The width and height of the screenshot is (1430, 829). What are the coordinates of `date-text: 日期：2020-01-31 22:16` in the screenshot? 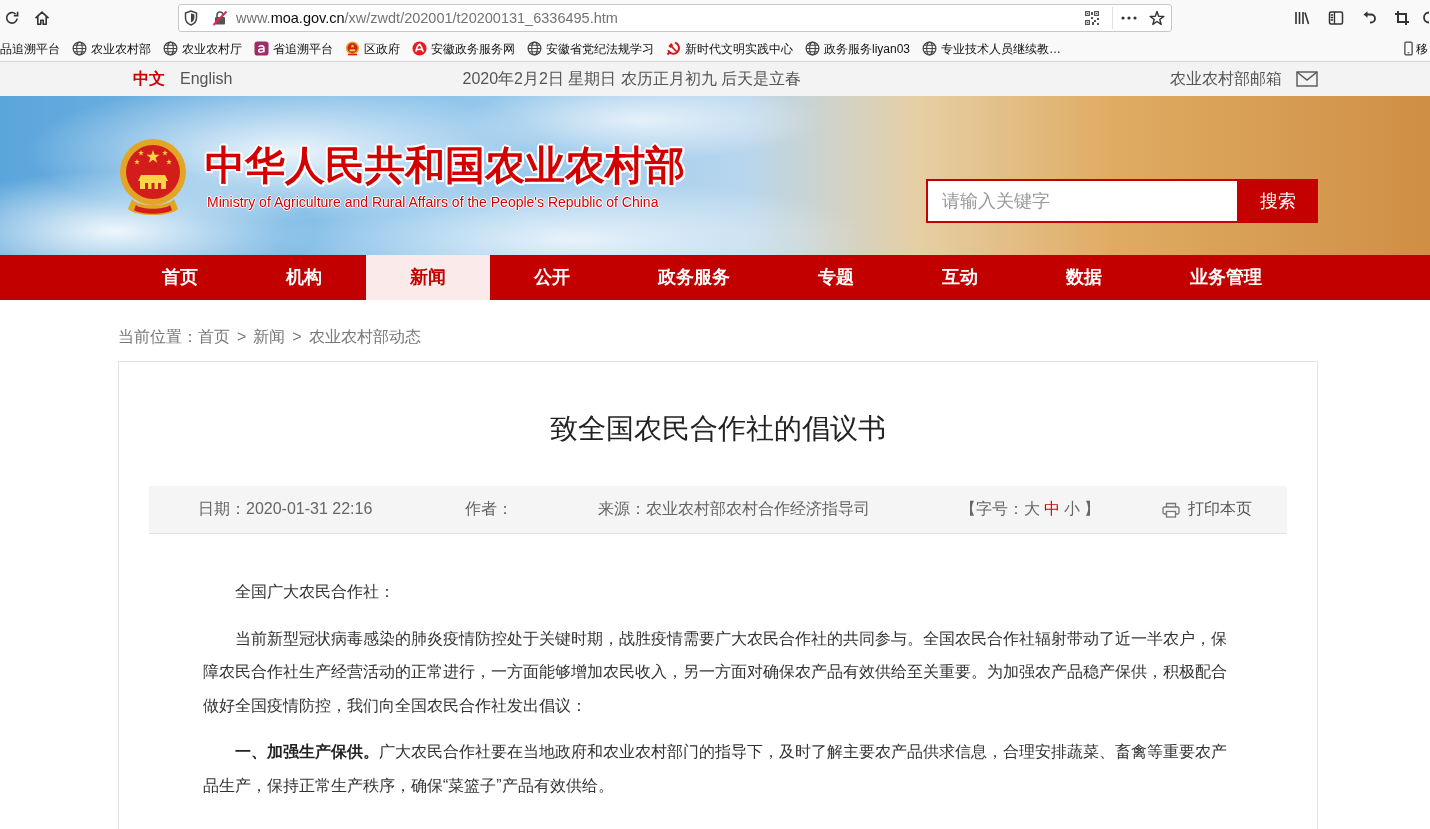 It's located at (286, 509).